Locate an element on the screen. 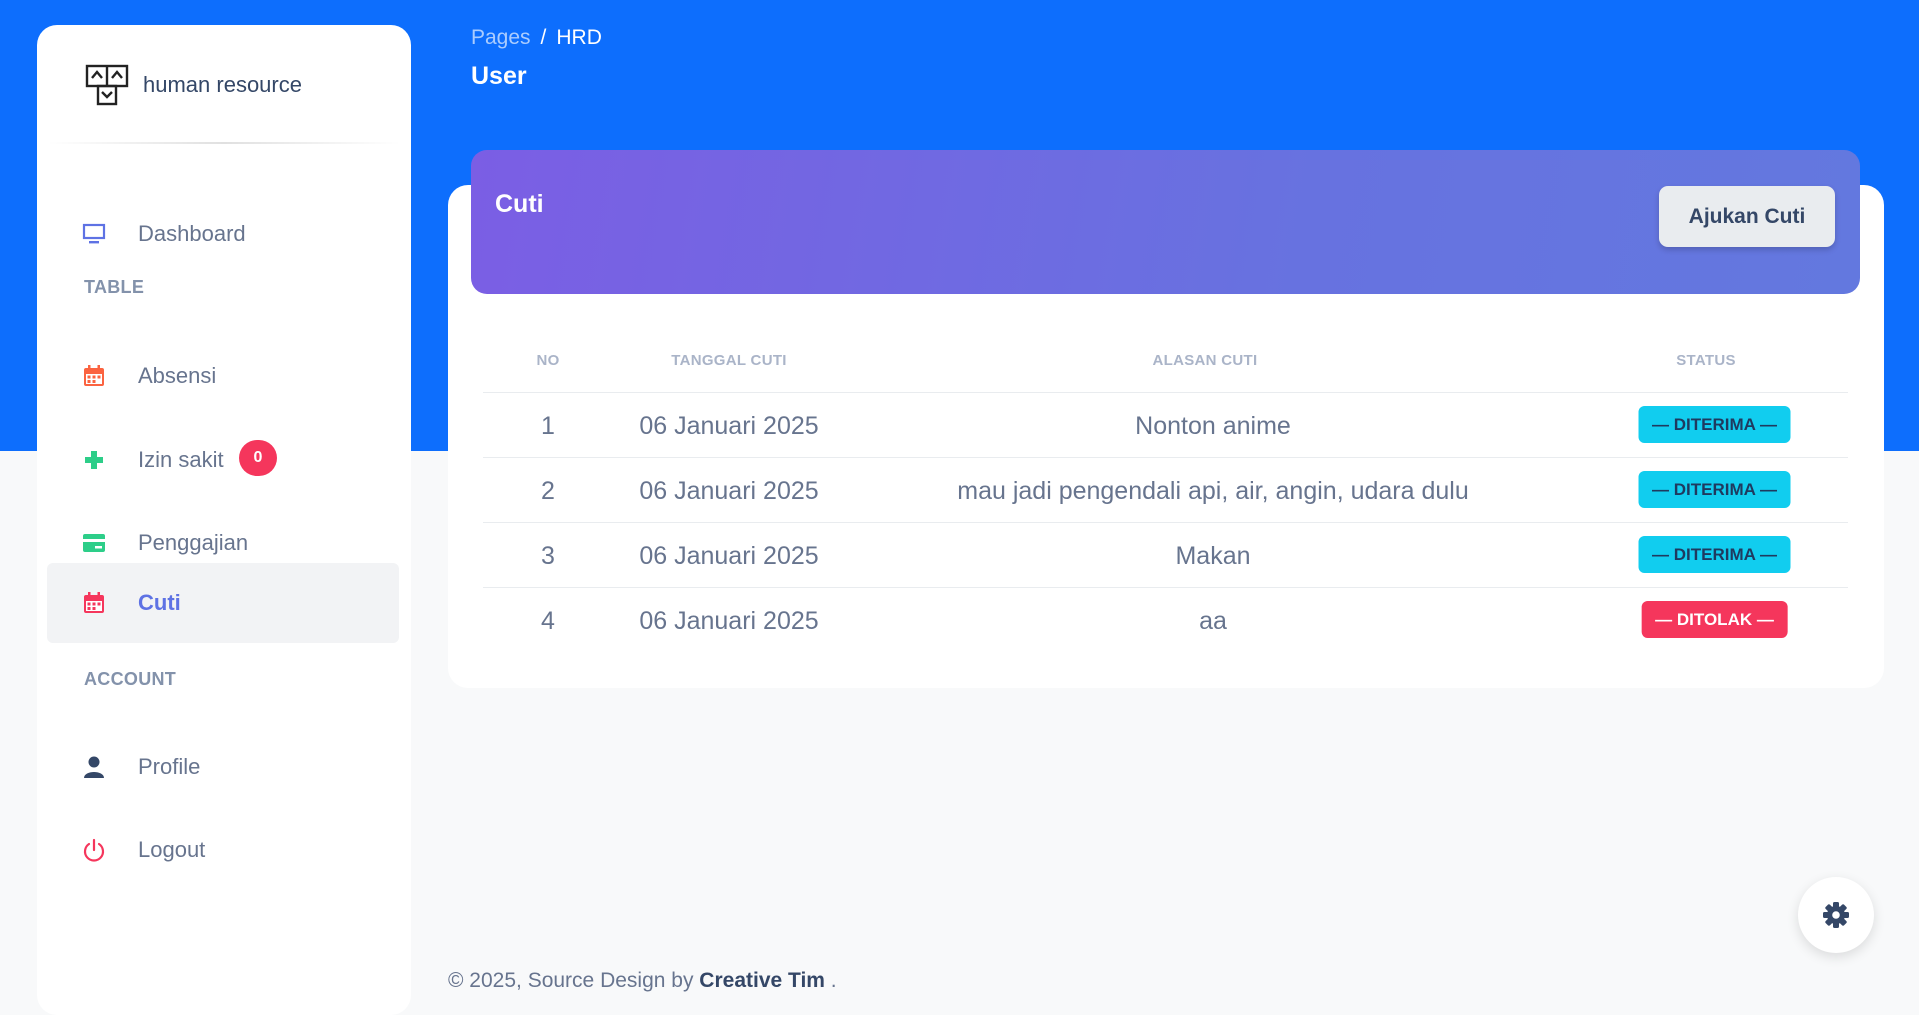 The image size is (1919, 1015). sidebar-item-profile: Profile is located at coordinates (223, 767).